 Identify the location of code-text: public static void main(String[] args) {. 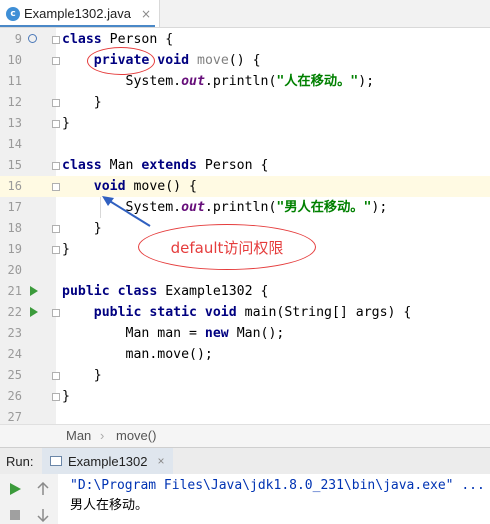
(237, 312).